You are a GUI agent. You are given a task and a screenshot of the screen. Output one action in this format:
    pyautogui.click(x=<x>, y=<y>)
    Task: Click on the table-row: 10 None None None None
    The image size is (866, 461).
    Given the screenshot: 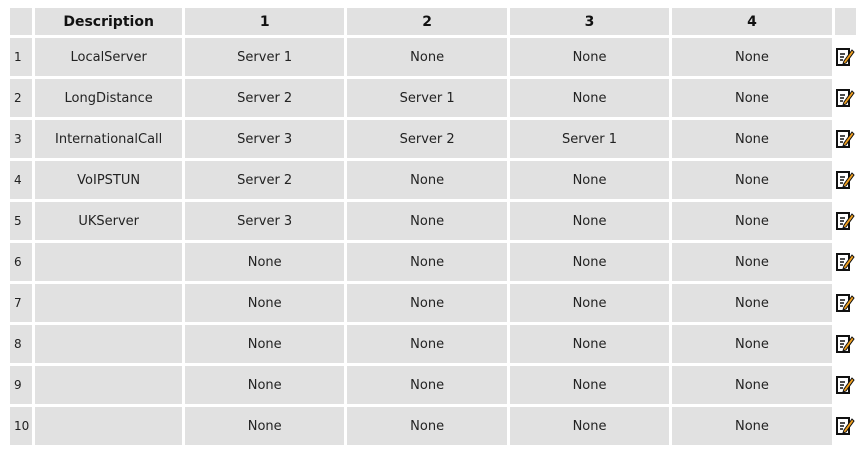 What is the action you would take?
    pyautogui.click(x=433, y=426)
    